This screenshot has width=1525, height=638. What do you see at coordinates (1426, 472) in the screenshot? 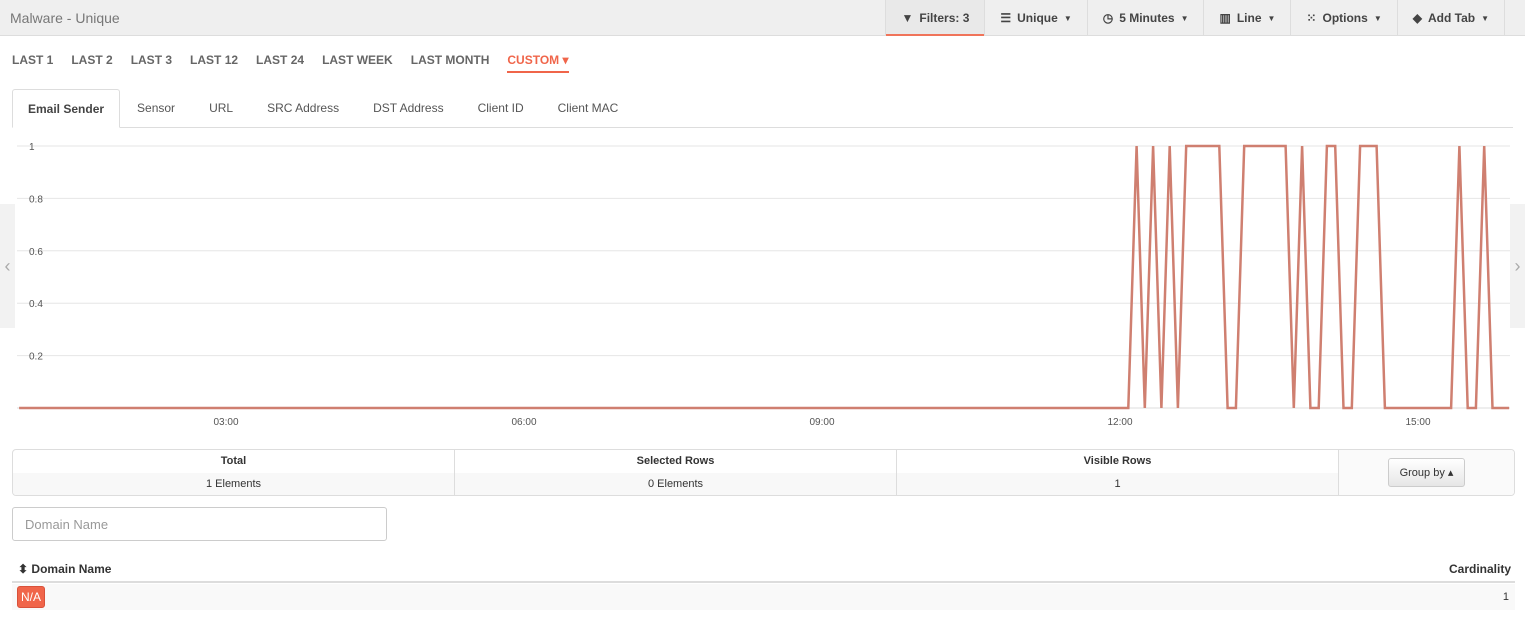
I see `group-by-button: Group by ▴` at bounding box center [1426, 472].